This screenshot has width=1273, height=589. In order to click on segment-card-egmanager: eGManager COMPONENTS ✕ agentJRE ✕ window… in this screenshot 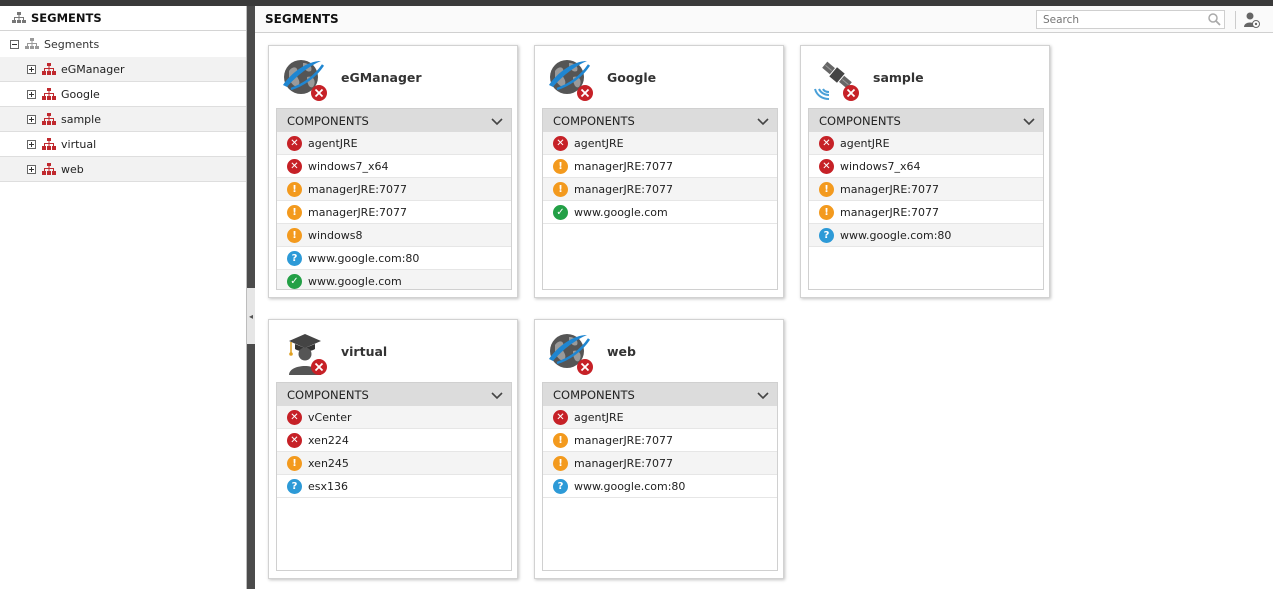, I will do `click(393, 171)`.